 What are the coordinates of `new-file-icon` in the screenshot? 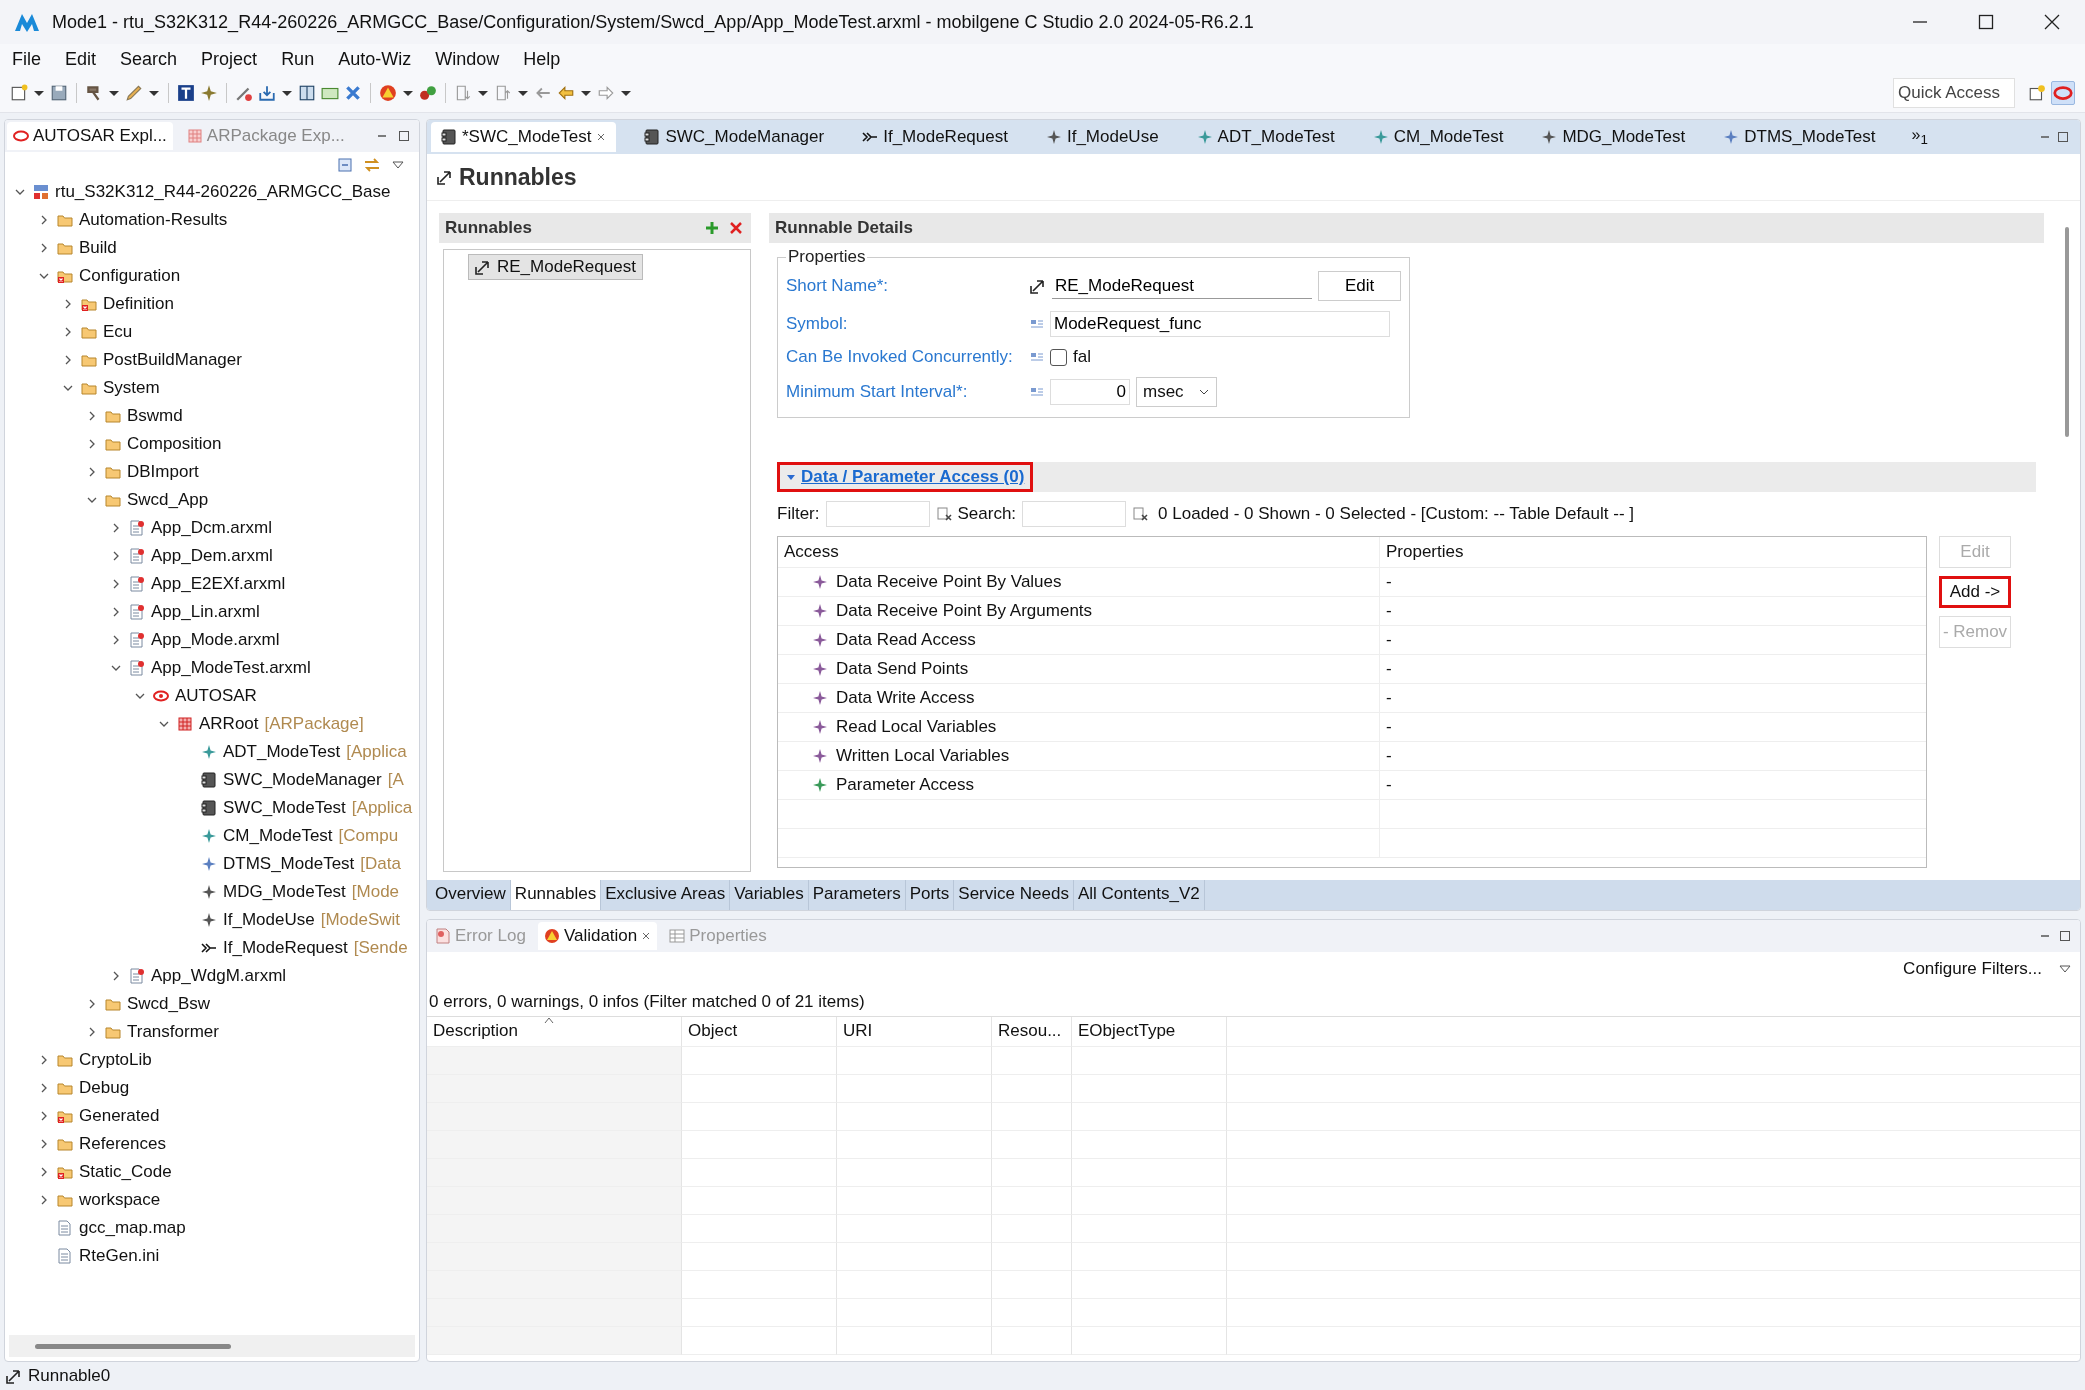 It's located at (19, 93).